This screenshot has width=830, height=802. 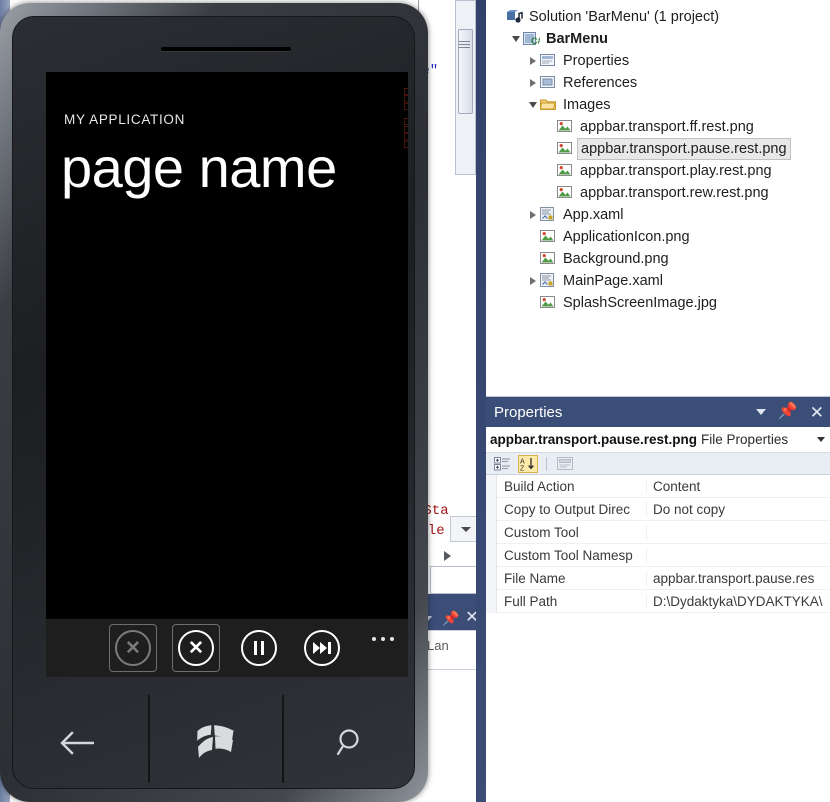 What do you see at coordinates (674, 193) in the screenshot?
I see `solution-tree-item-label: appbar.transport.rew.rest.png` at bounding box center [674, 193].